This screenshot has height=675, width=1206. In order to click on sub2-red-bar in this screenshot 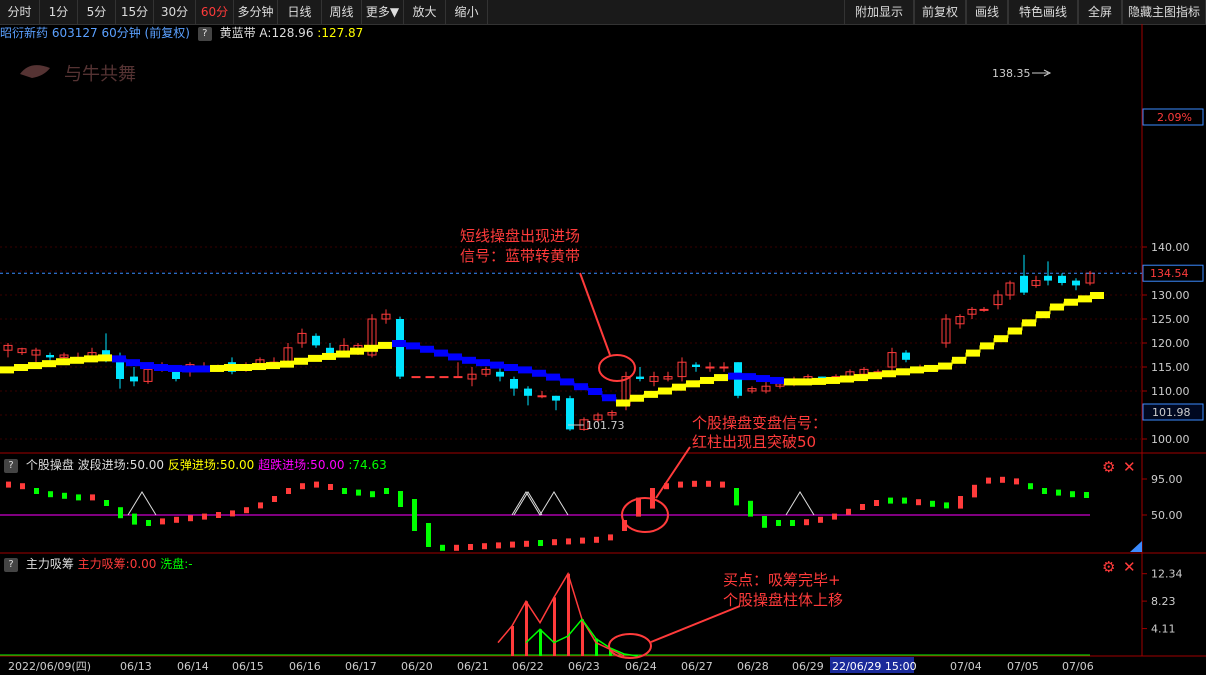, I will do `click(512, 640)`.